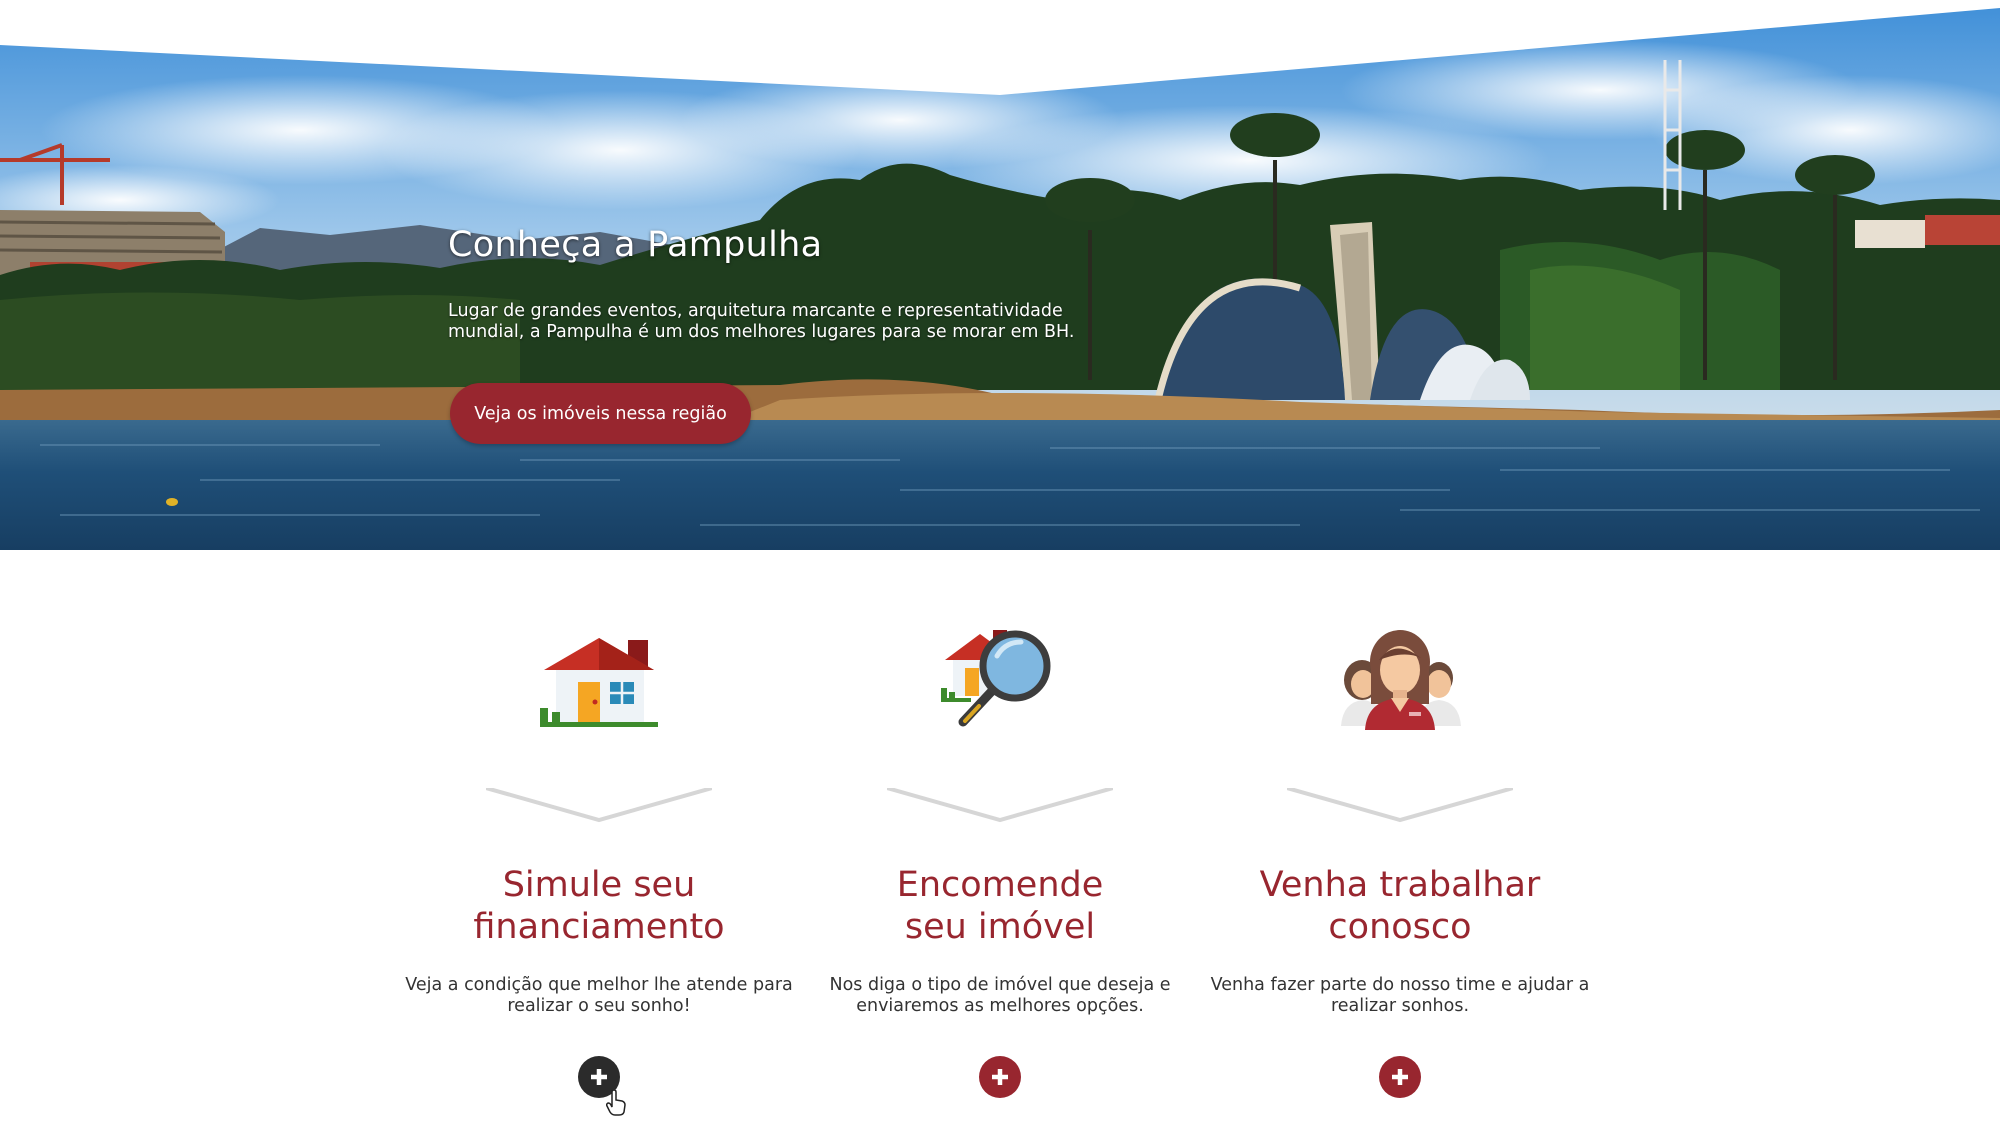 Image resolution: width=2000 pixels, height=1138 pixels. What do you see at coordinates (599, 906) in the screenshot?
I see `service-title: Simule seu financiamento` at bounding box center [599, 906].